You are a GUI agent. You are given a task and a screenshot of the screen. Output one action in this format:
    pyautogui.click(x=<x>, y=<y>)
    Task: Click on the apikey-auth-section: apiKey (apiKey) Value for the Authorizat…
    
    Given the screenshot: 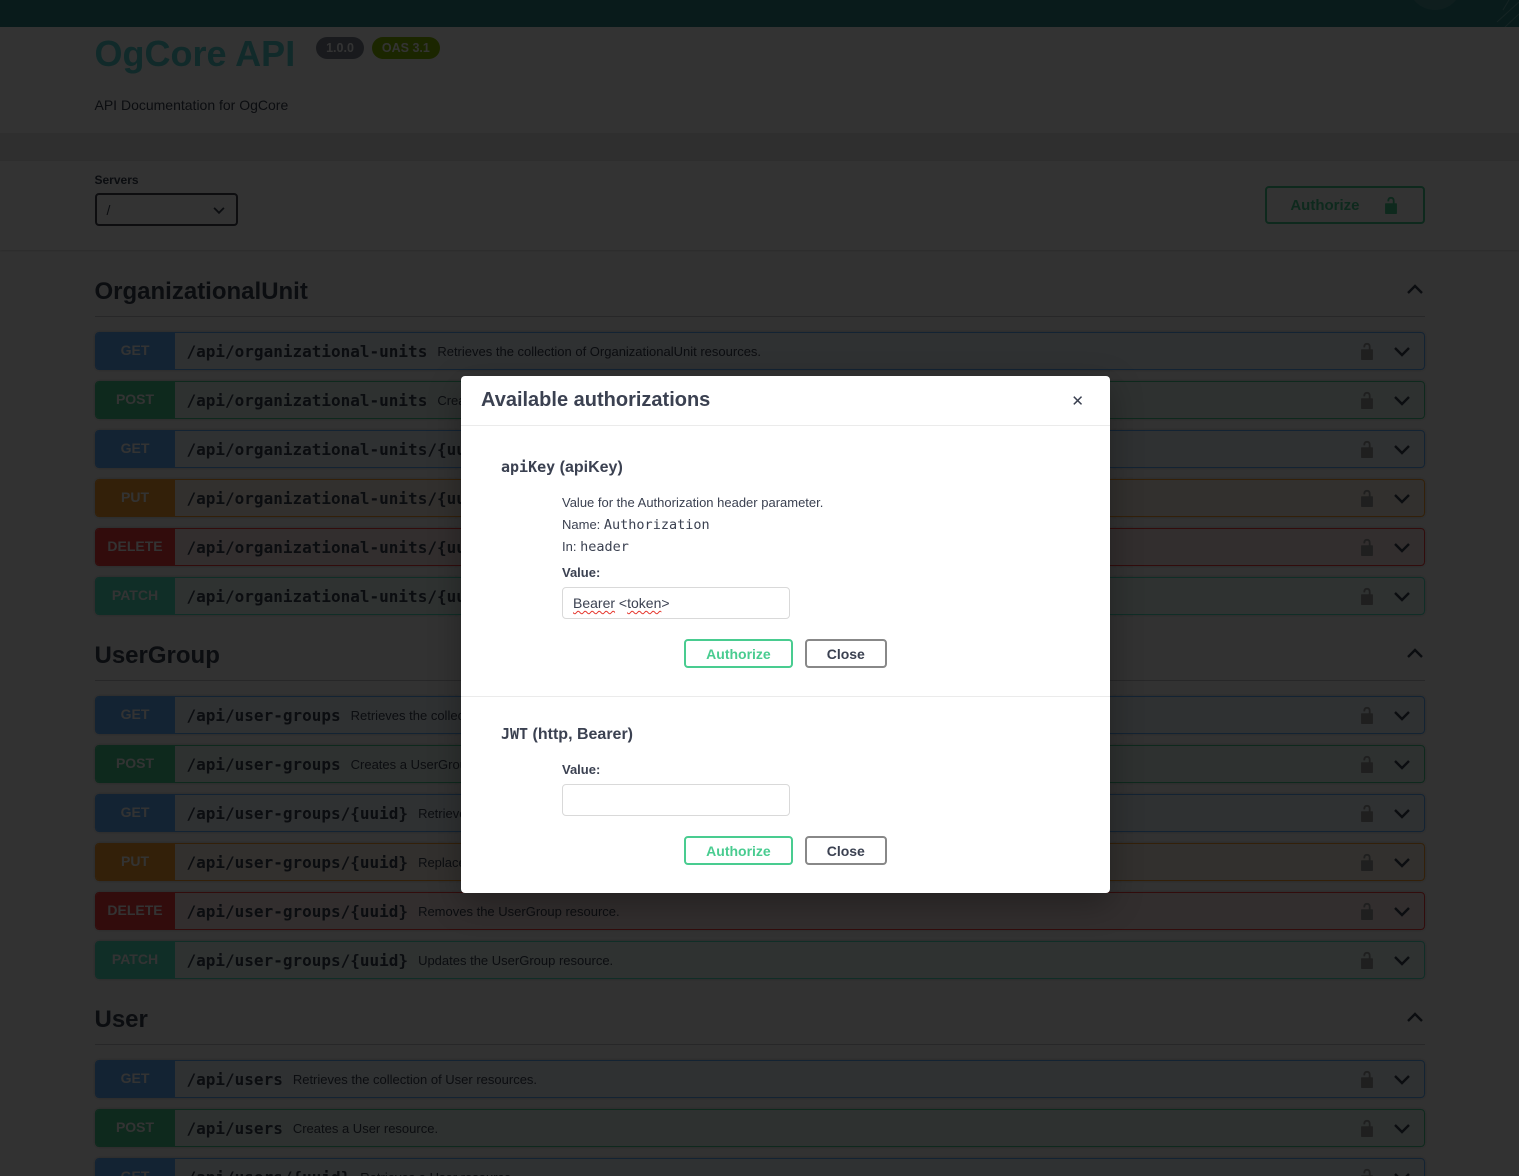 What is the action you would take?
    pyautogui.click(x=785, y=561)
    